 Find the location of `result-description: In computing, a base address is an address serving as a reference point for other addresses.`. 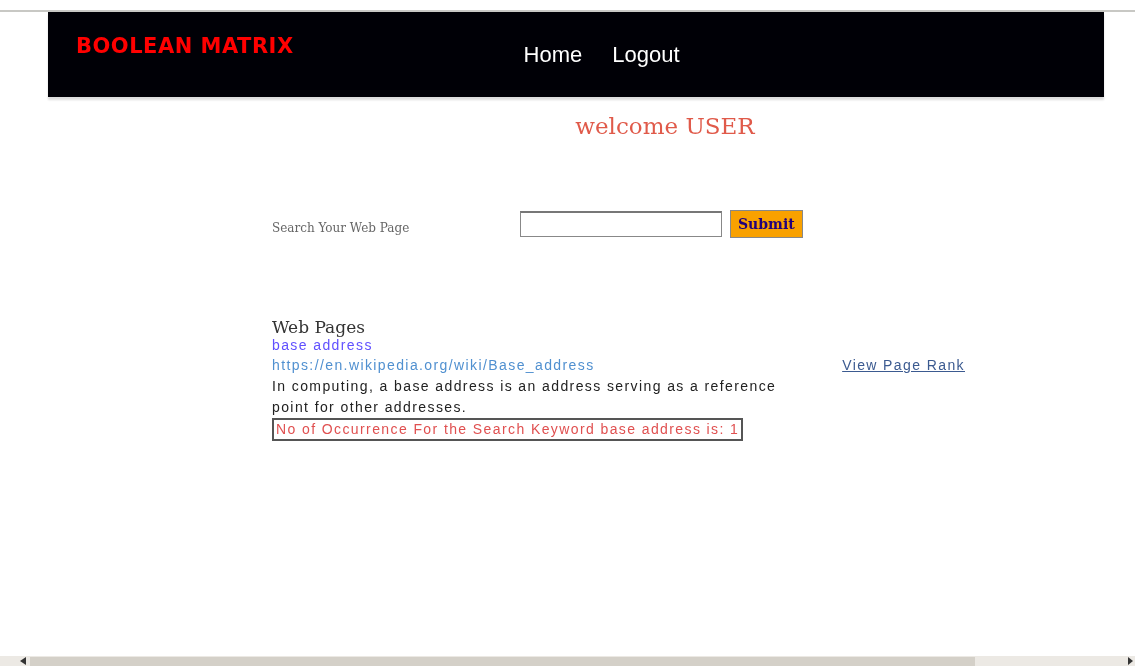

result-description: In computing, a base address is an address serving as a reference point for other addresses. is located at coordinates (525, 397).